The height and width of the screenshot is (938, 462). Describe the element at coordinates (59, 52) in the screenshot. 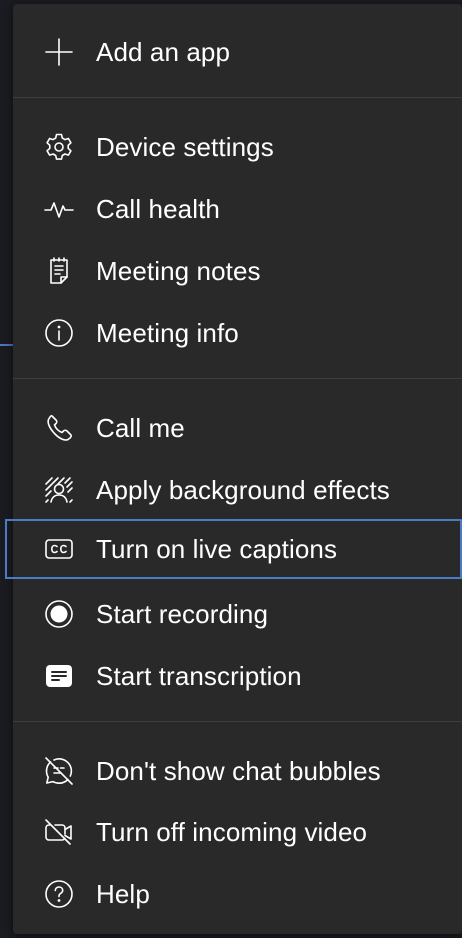

I see `plus-icon` at that location.